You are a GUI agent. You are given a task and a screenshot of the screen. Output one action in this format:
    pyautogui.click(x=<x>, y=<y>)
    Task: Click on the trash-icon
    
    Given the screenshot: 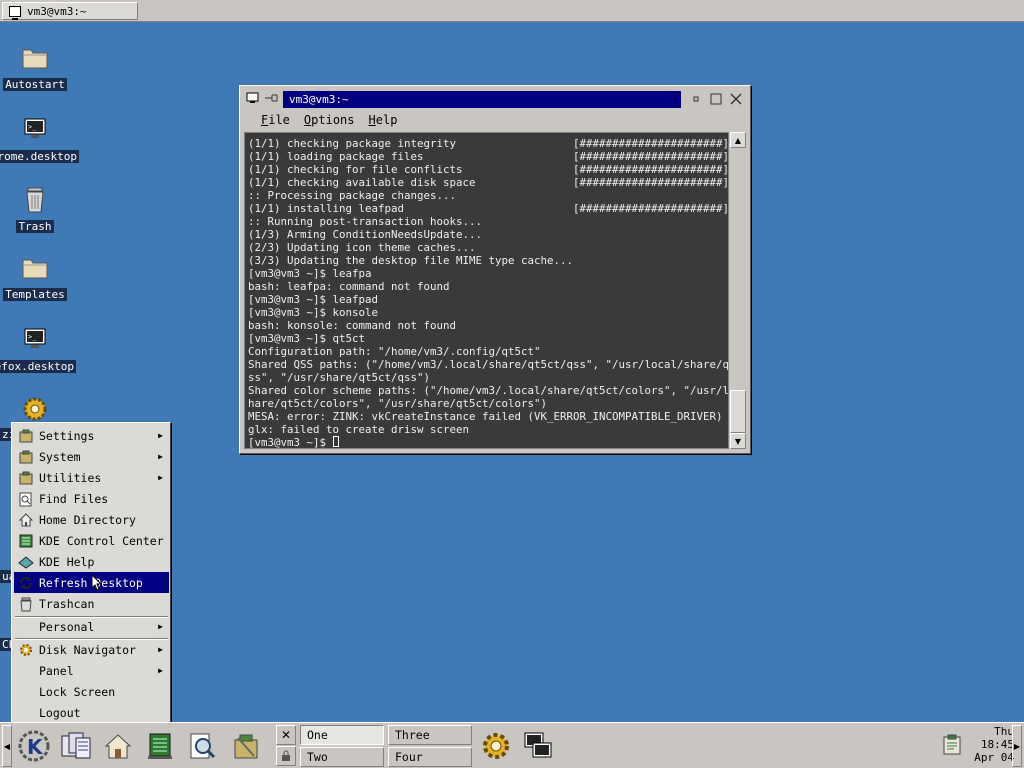 What is the action you would take?
    pyautogui.click(x=35, y=199)
    